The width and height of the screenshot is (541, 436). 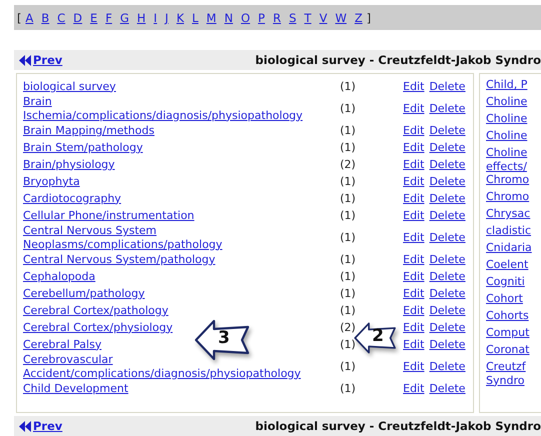 I want to click on term-link: Central Nervous System Neoplasms/complications/pathology, so click(x=167, y=237).